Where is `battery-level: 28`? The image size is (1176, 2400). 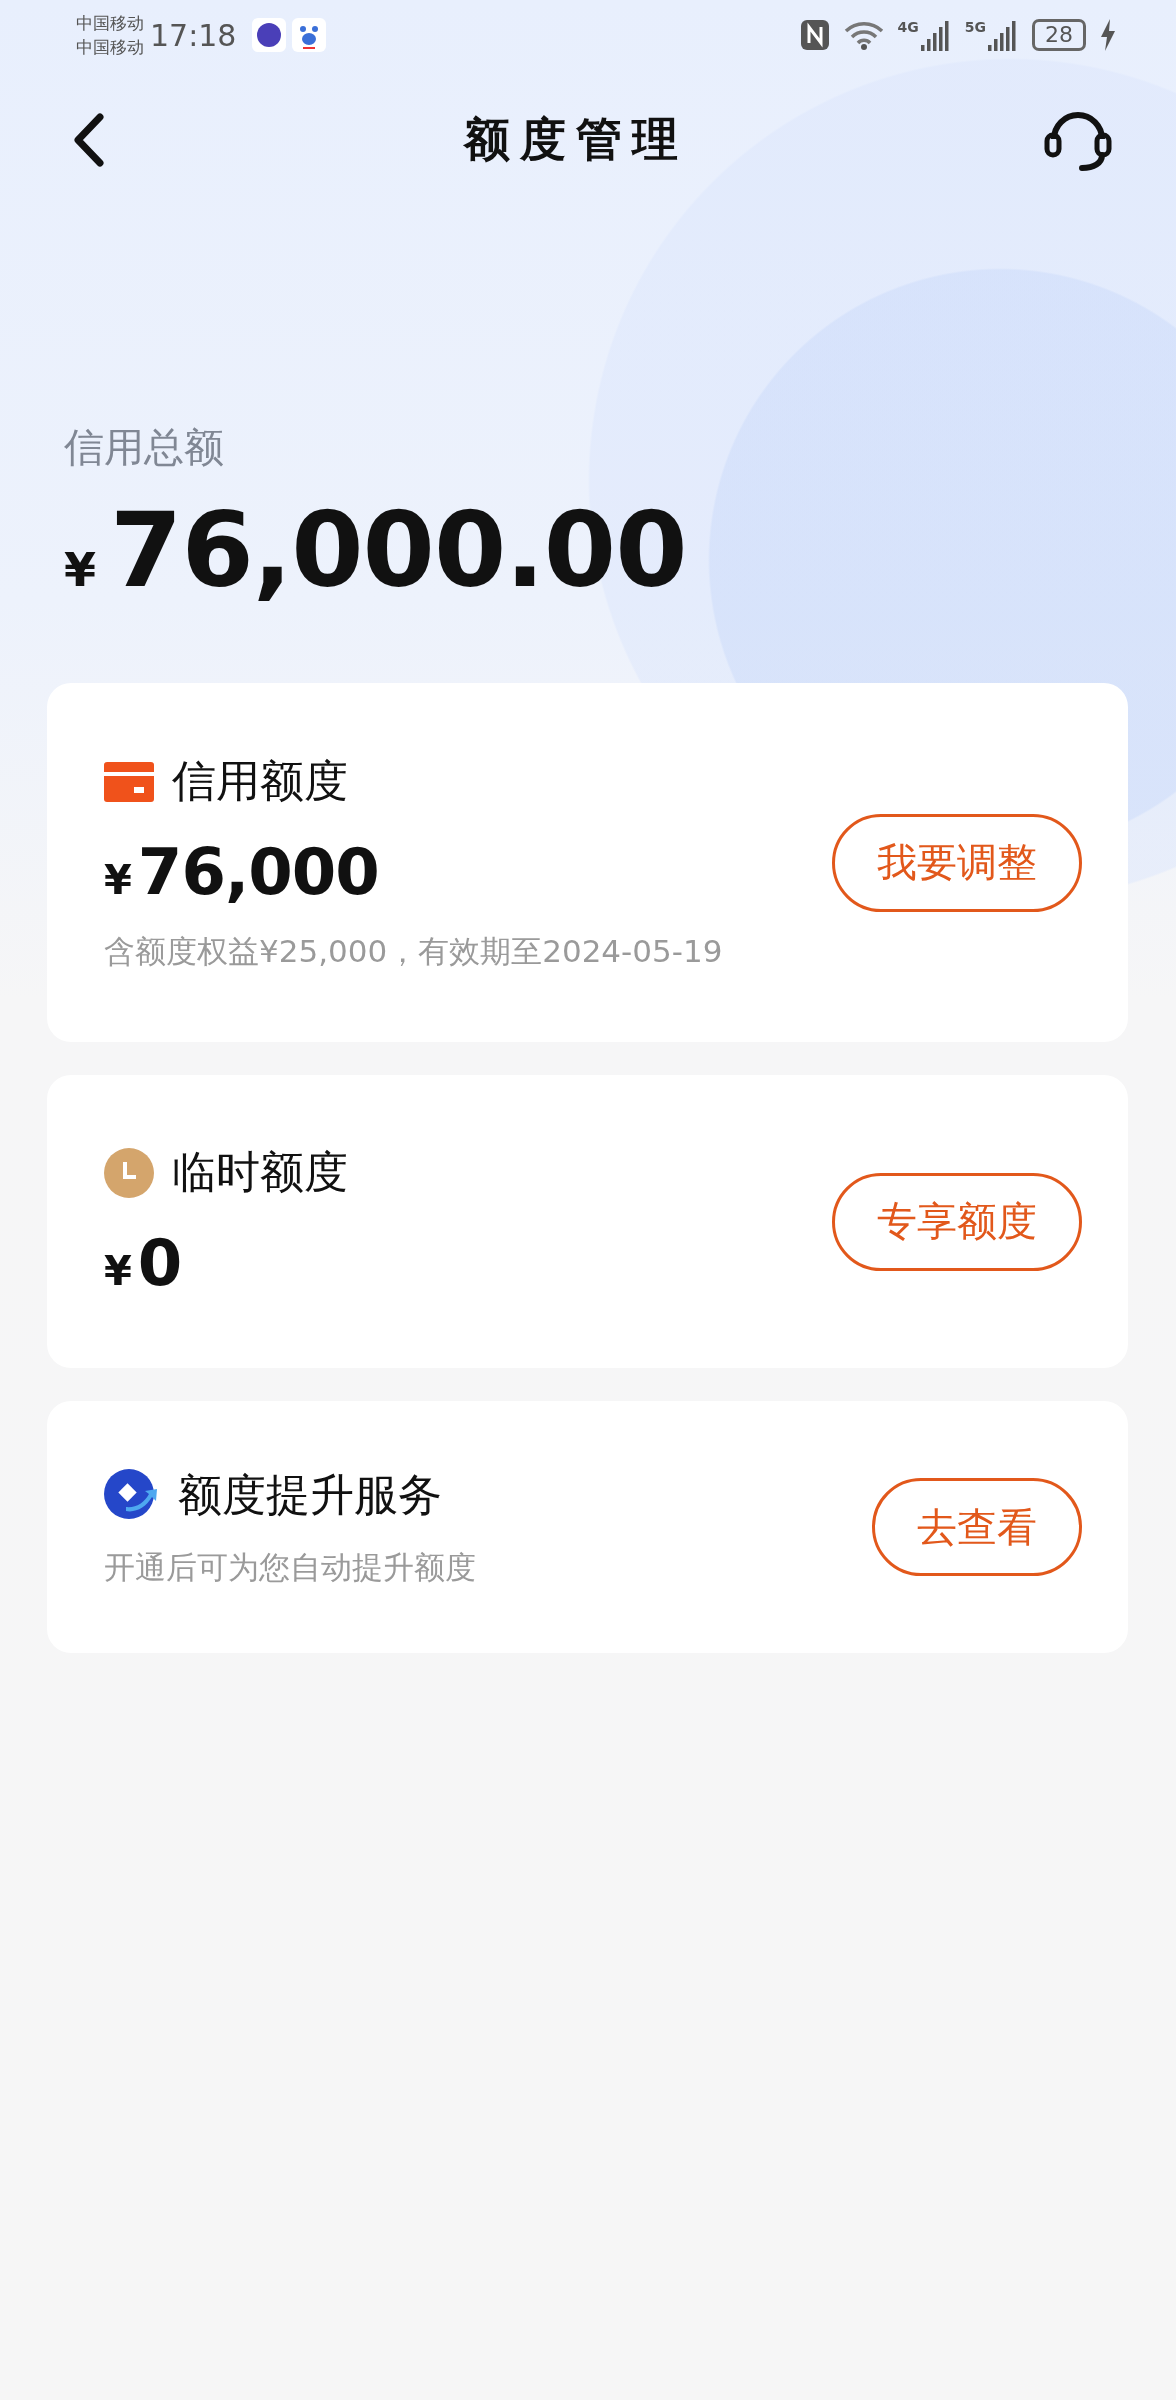
battery-level: 28 is located at coordinates (1059, 35).